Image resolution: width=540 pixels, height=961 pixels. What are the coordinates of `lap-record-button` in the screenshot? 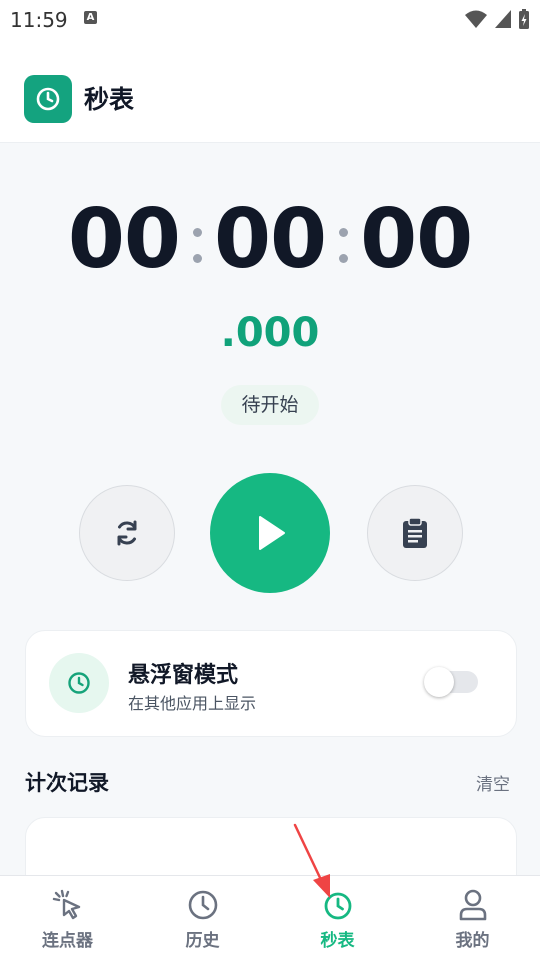 It's located at (415, 533).